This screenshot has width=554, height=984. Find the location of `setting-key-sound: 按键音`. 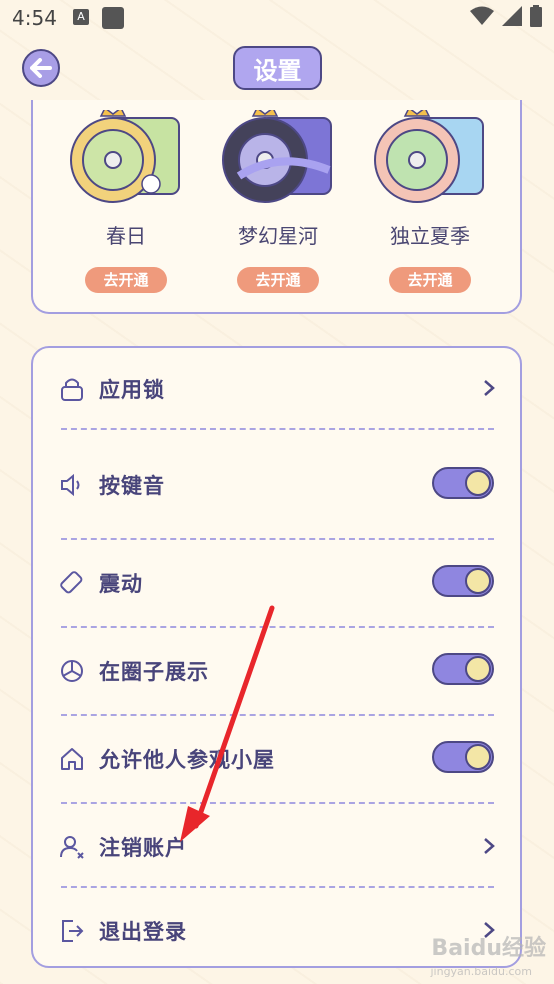

setting-key-sound: 按键音 is located at coordinates (276, 484).